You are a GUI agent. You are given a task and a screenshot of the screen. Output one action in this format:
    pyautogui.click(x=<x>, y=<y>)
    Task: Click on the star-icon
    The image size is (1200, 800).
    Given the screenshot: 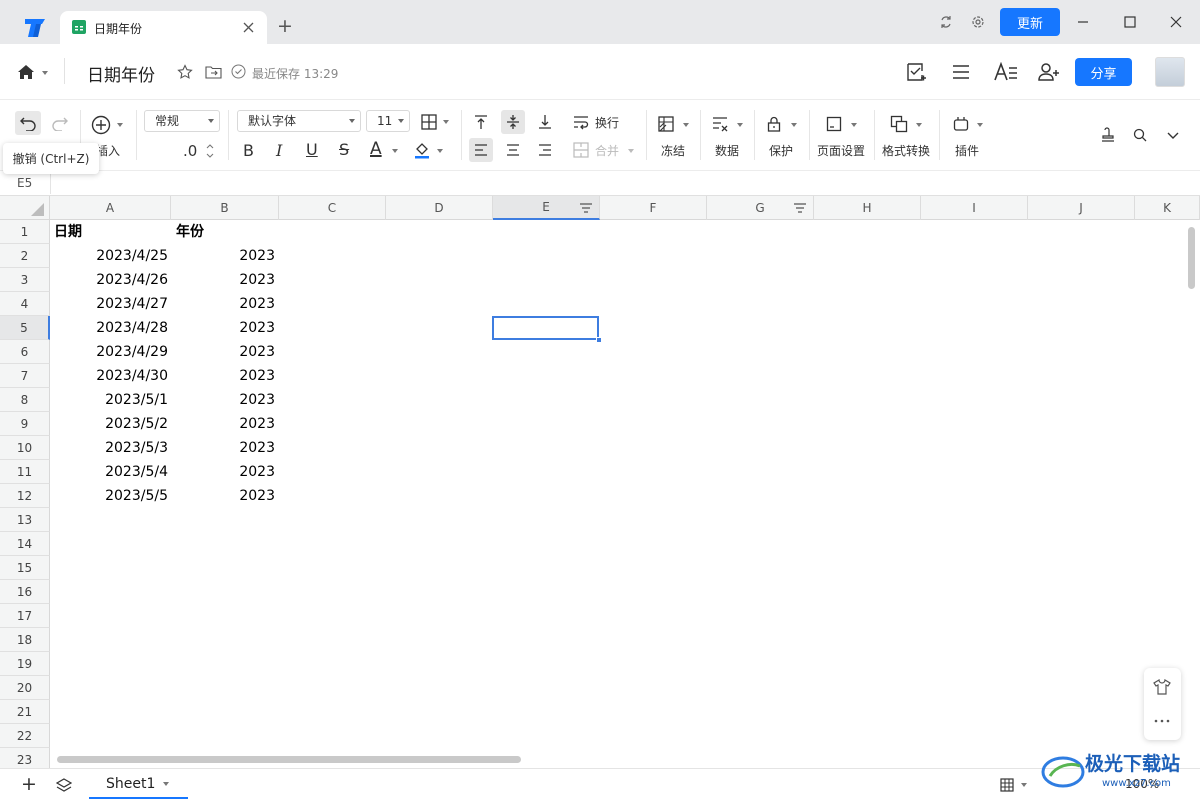 What is the action you would take?
    pyautogui.click(x=185, y=72)
    